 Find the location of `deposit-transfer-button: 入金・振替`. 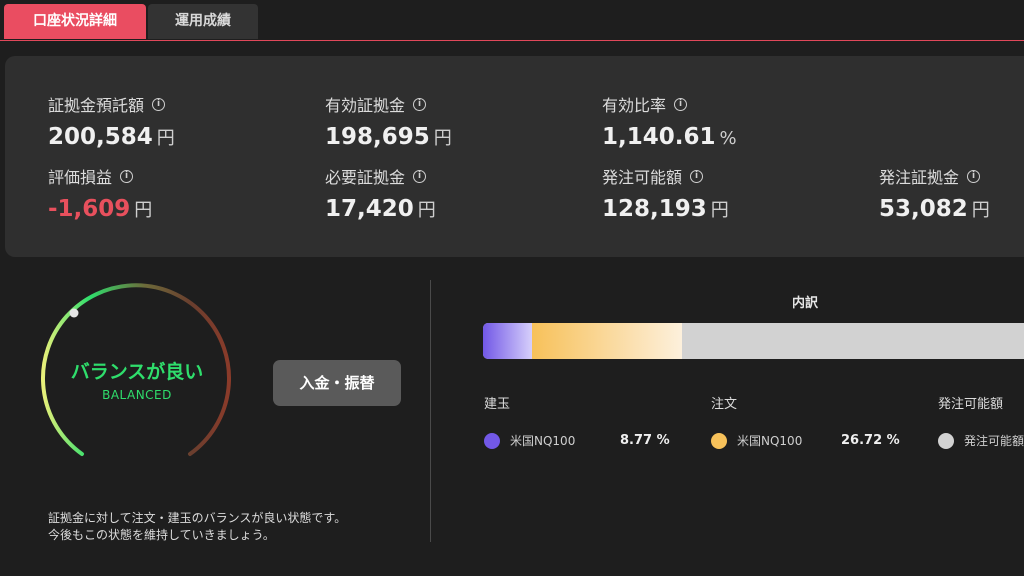

deposit-transfer-button: 入金・振替 is located at coordinates (337, 383).